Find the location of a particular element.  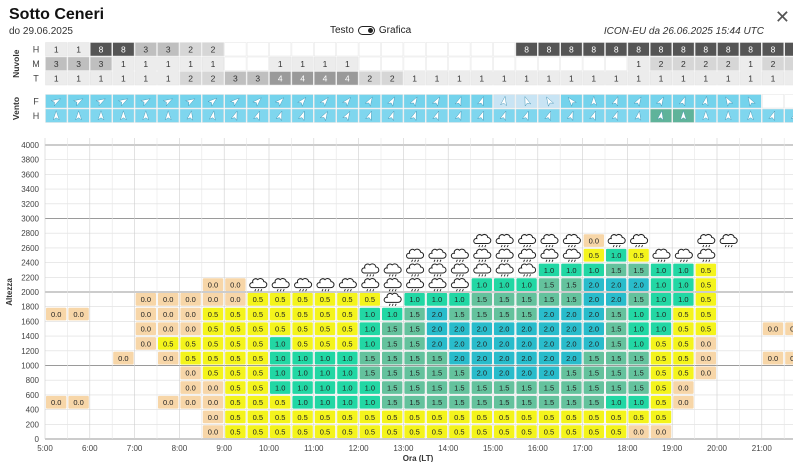

x-tick-label: 12:00 is located at coordinates (359, 448).